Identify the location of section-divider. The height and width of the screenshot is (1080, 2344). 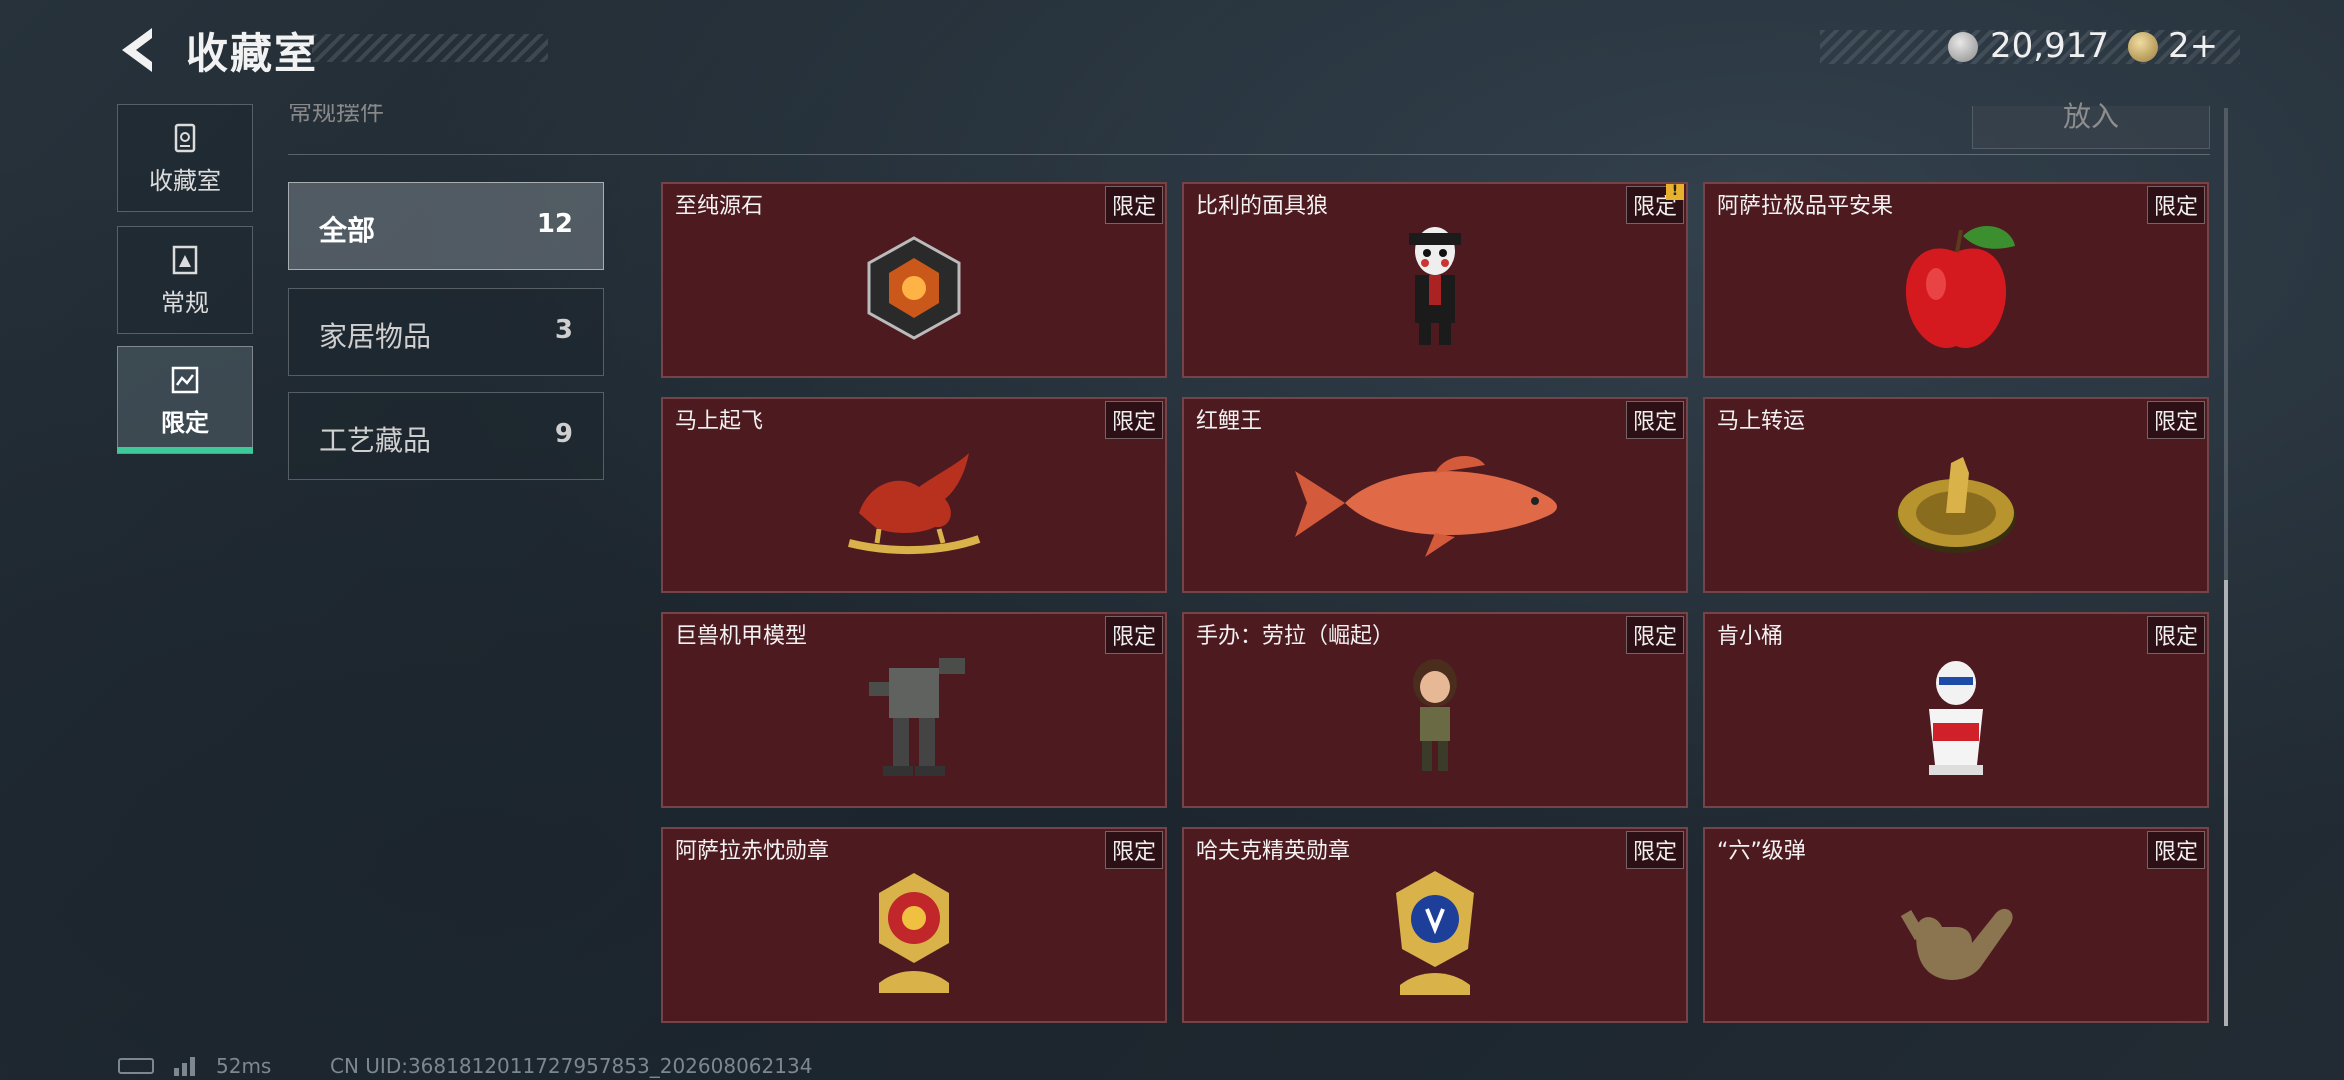
(1249, 154).